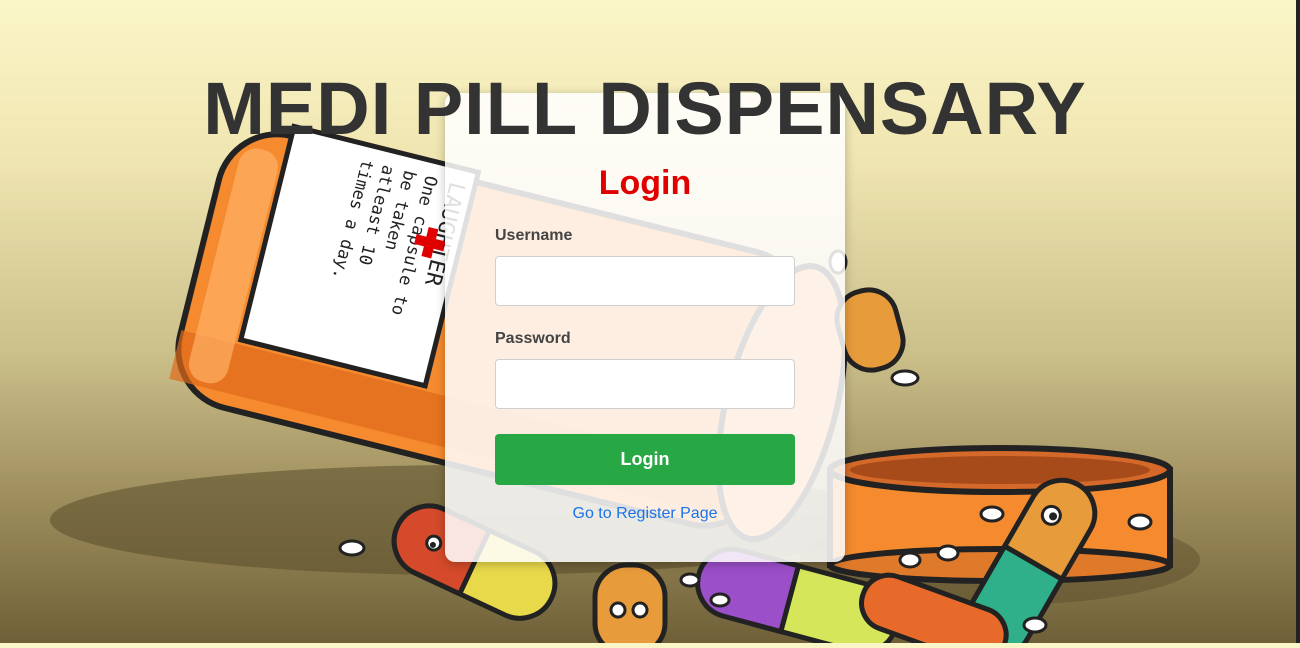  I want to click on password-label: Password, so click(533, 338).